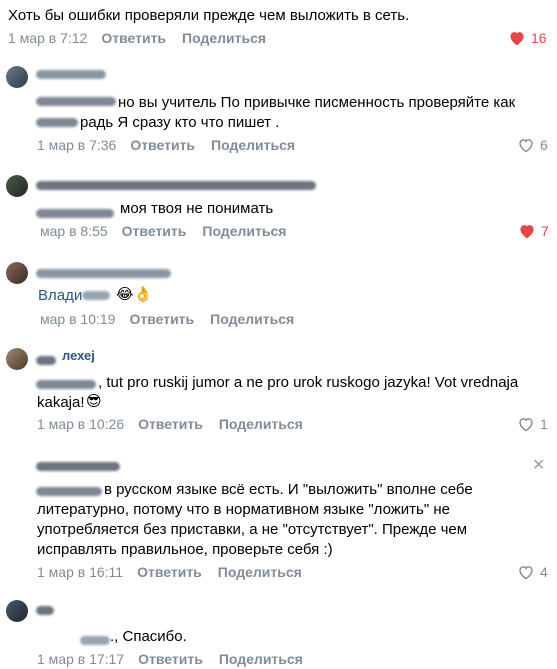  I want to click on post-meta: 1 мар в 7:12 Ответить Поделиться, so click(137, 38).